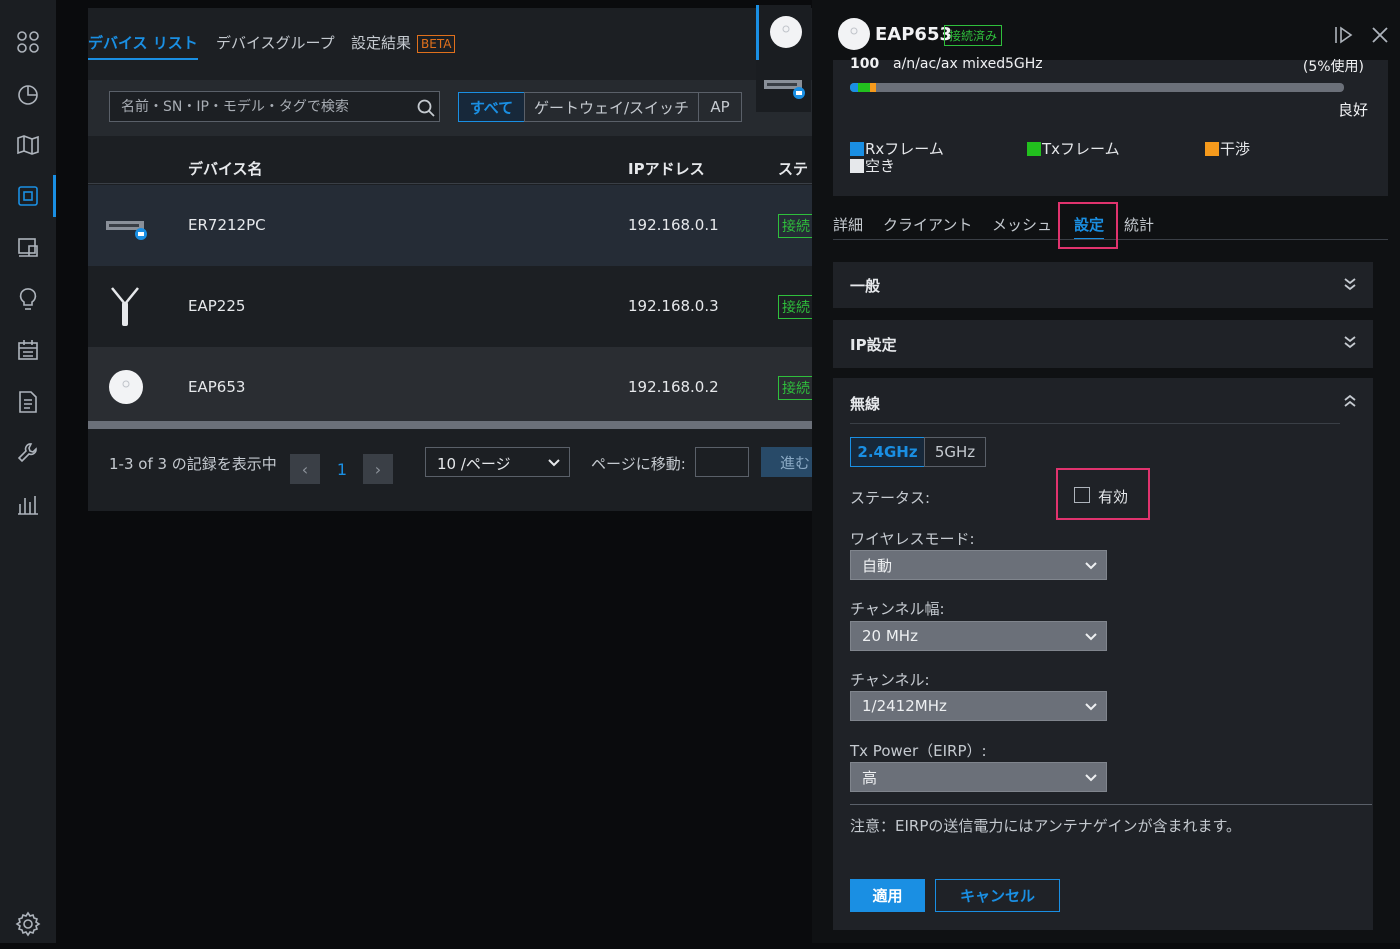 Image resolution: width=1400 pixels, height=949 pixels. I want to click on section-general: 一般, so click(1103, 285).